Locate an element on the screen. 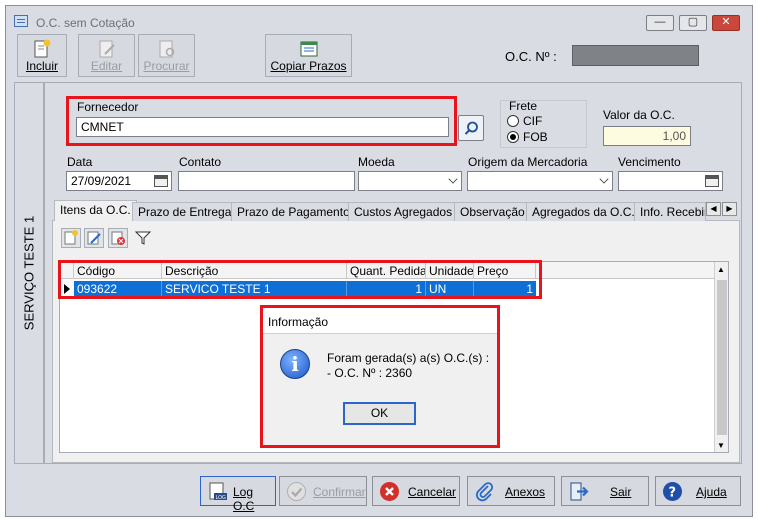 The height and width of the screenshot is (521, 758). procurar-button: Procurar is located at coordinates (166, 55).